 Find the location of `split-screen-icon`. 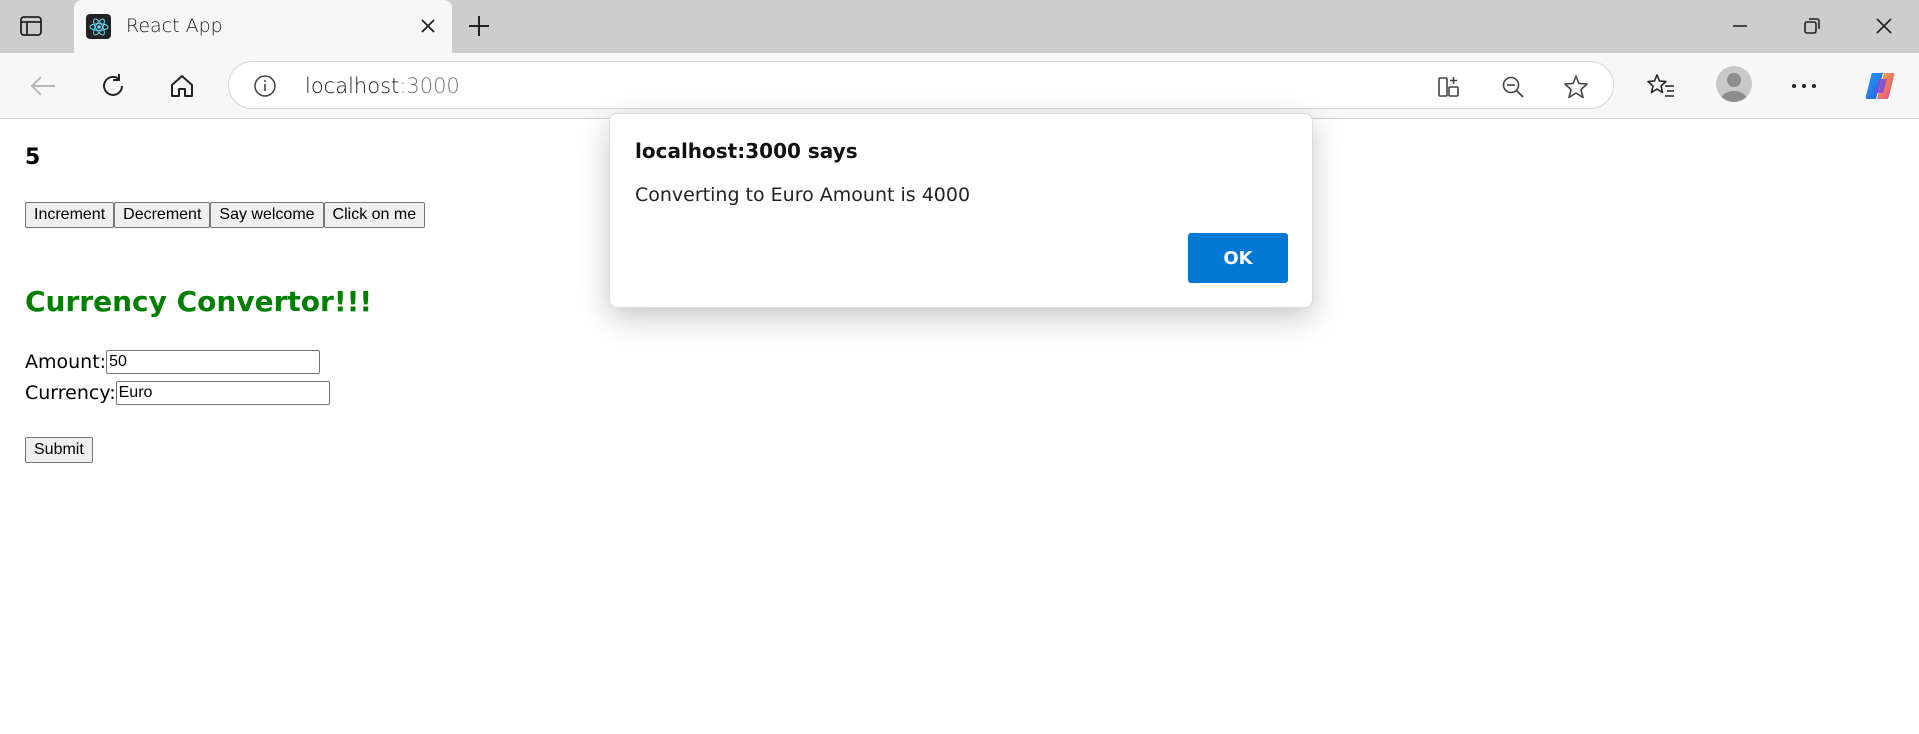

split-screen-icon is located at coordinates (1449, 87).